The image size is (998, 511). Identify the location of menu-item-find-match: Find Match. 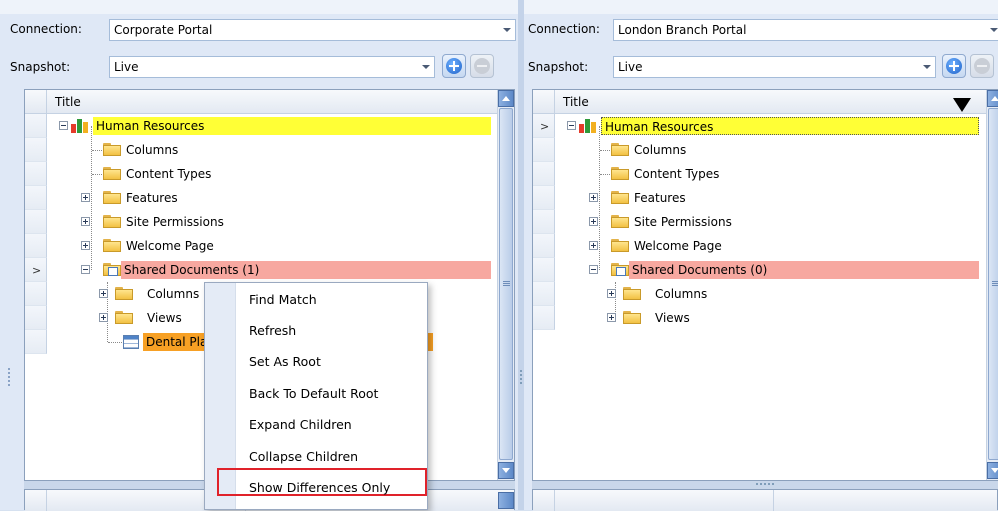
(283, 299).